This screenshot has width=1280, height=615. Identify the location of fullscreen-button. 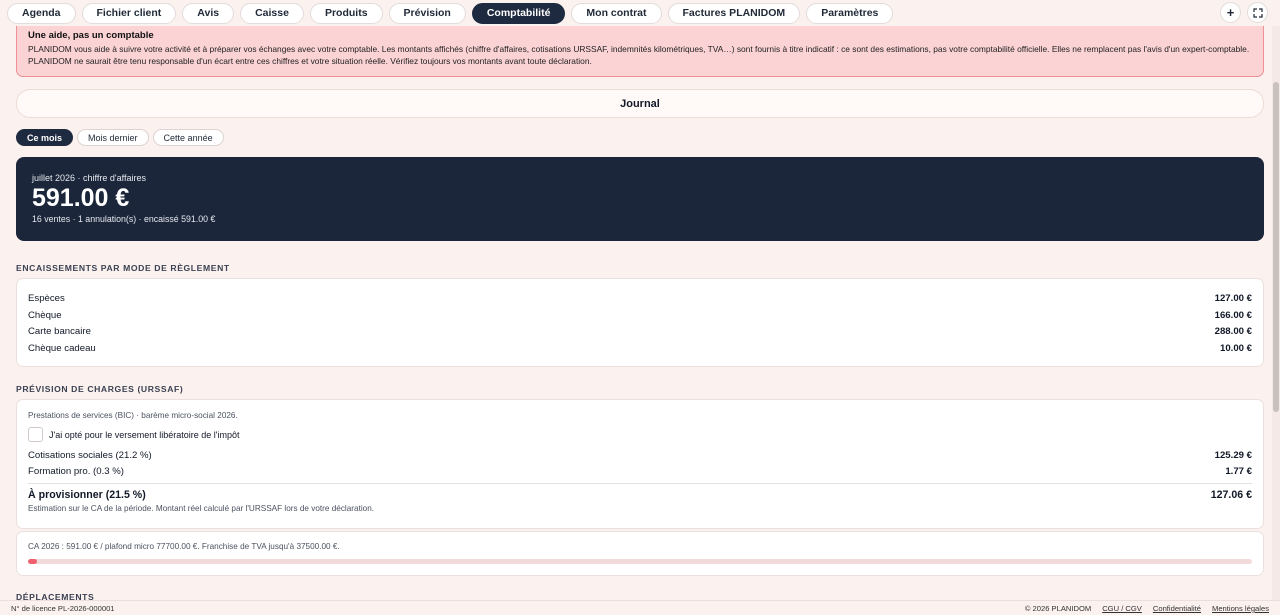
(1257, 12).